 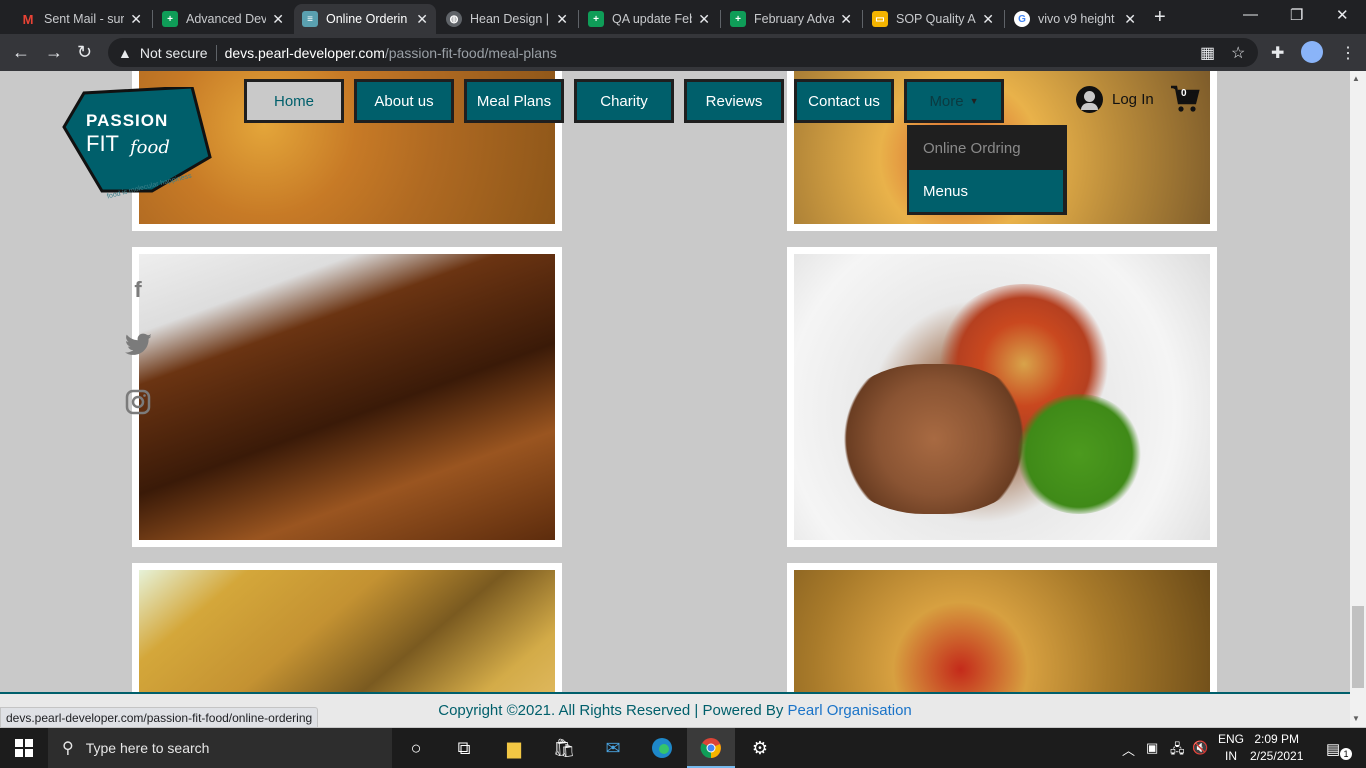 What do you see at coordinates (624, 101) in the screenshot?
I see `nav-charity: Charity` at bounding box center [624, 101].